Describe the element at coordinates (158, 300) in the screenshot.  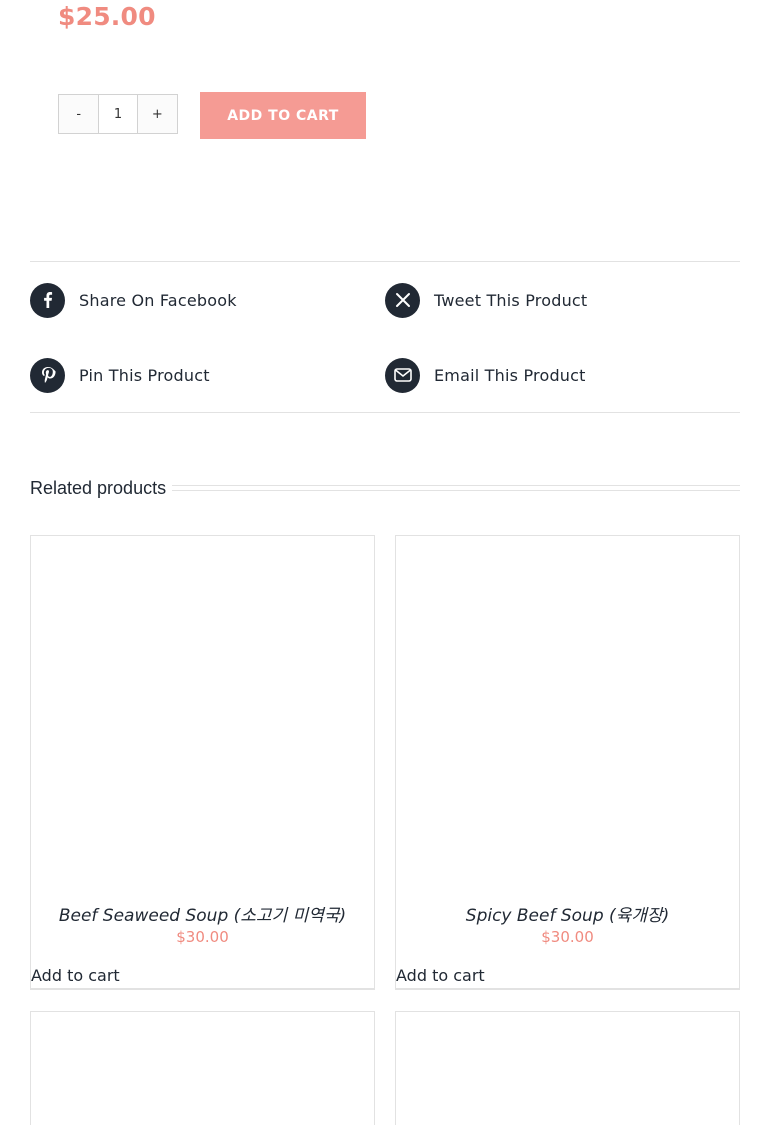
I see `share-facebook-label: Share On Facebook` at that location.